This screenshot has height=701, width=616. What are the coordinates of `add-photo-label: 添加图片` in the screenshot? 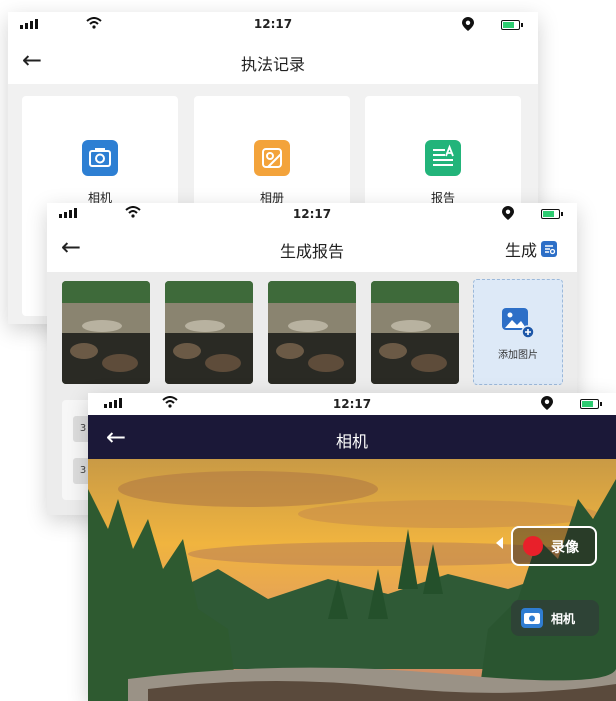 It's located at (518, 355).